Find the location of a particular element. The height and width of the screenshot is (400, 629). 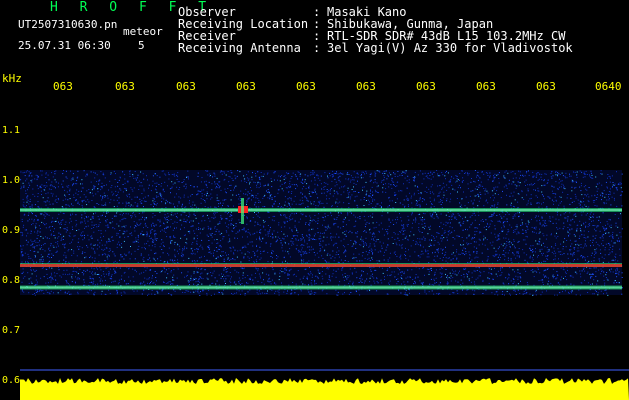

detection-label: meteor is located at coordinates (143, 31).